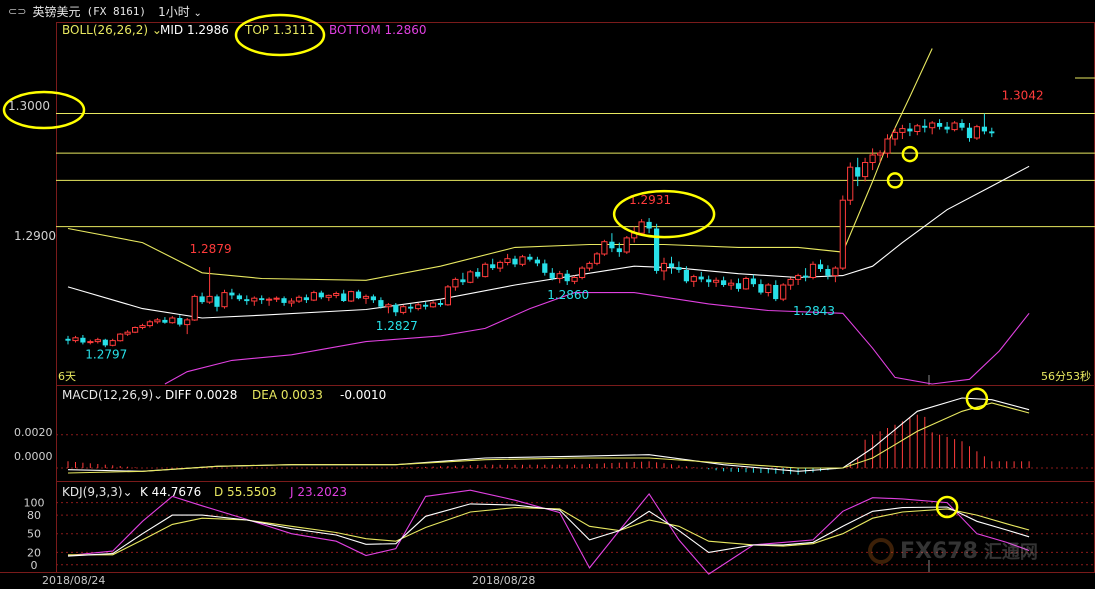 The image size is (1095, 589). Describe the element at coordinates (575, 436) in the screenshot. I see `macd-panel` at that location.